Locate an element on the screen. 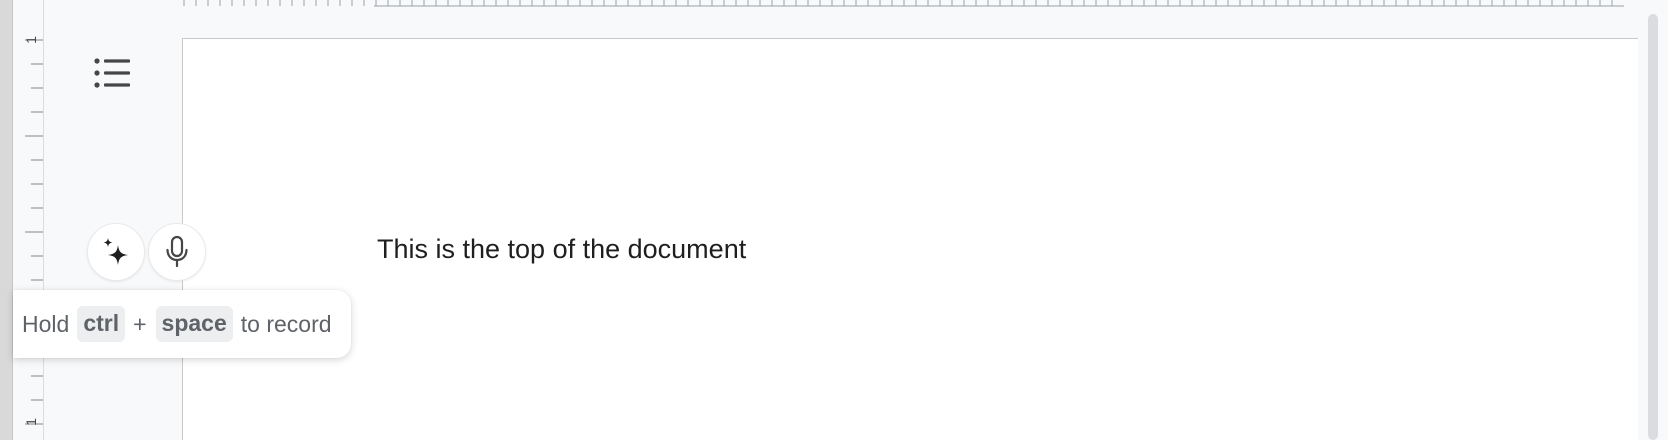 The image size is (1668, 440). document-body-text: This is the top of the document is located at coordinates (561, 249).